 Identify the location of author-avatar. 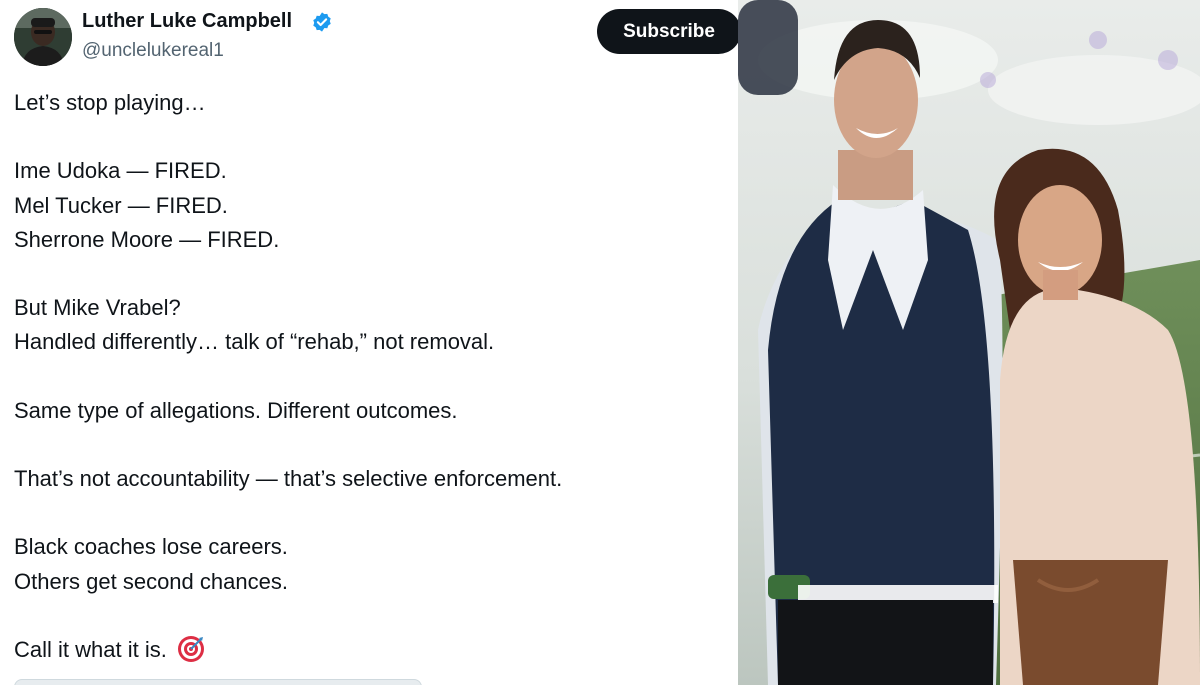
(43, 37).